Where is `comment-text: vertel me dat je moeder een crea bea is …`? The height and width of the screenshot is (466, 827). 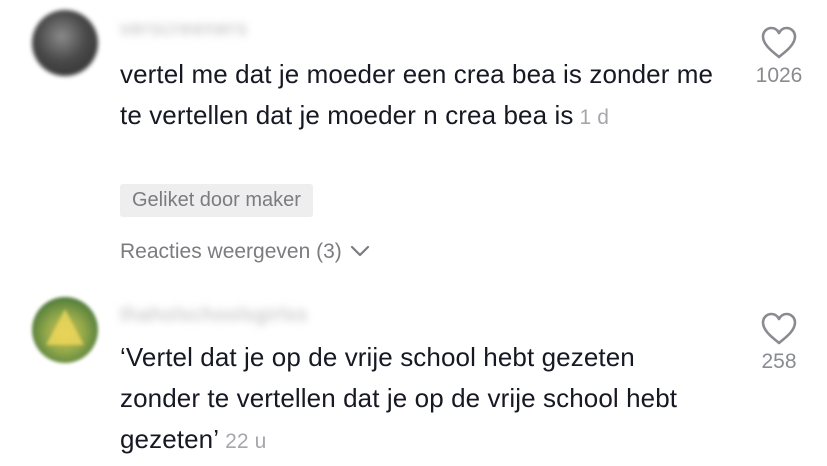
comment-text: vertel me dat je moeder een crea bea is … is located at coordinates (420, 96).